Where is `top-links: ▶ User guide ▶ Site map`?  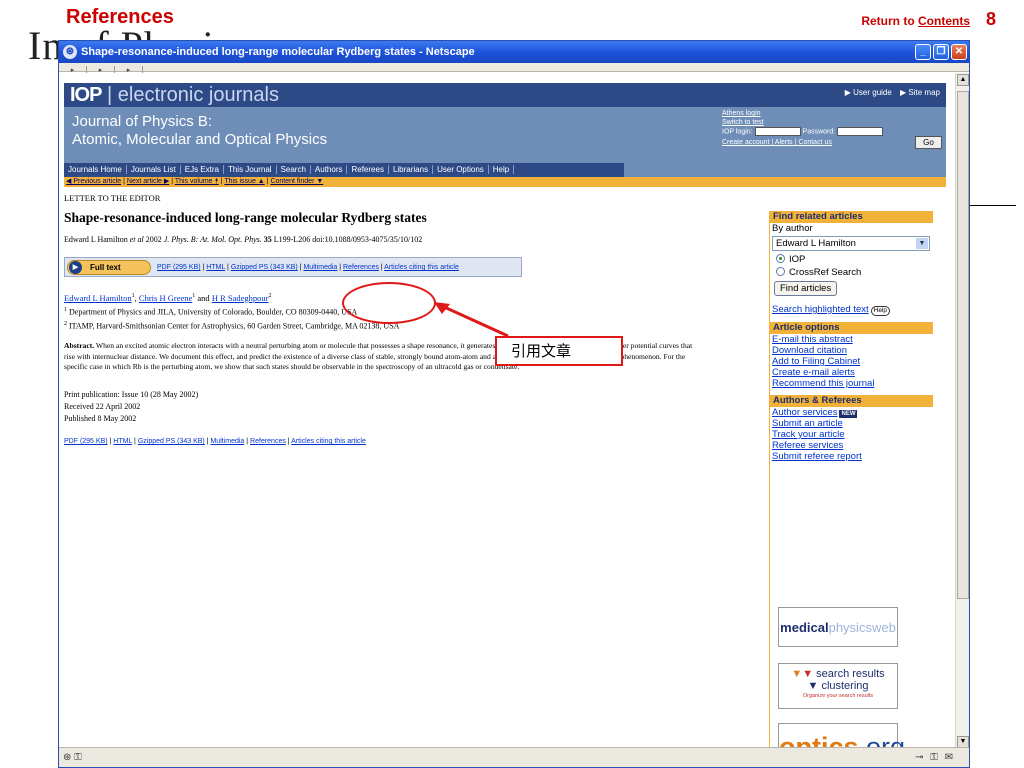
top-links: ▶ User guide ▶ Site map is located at coordinates (889, 92).